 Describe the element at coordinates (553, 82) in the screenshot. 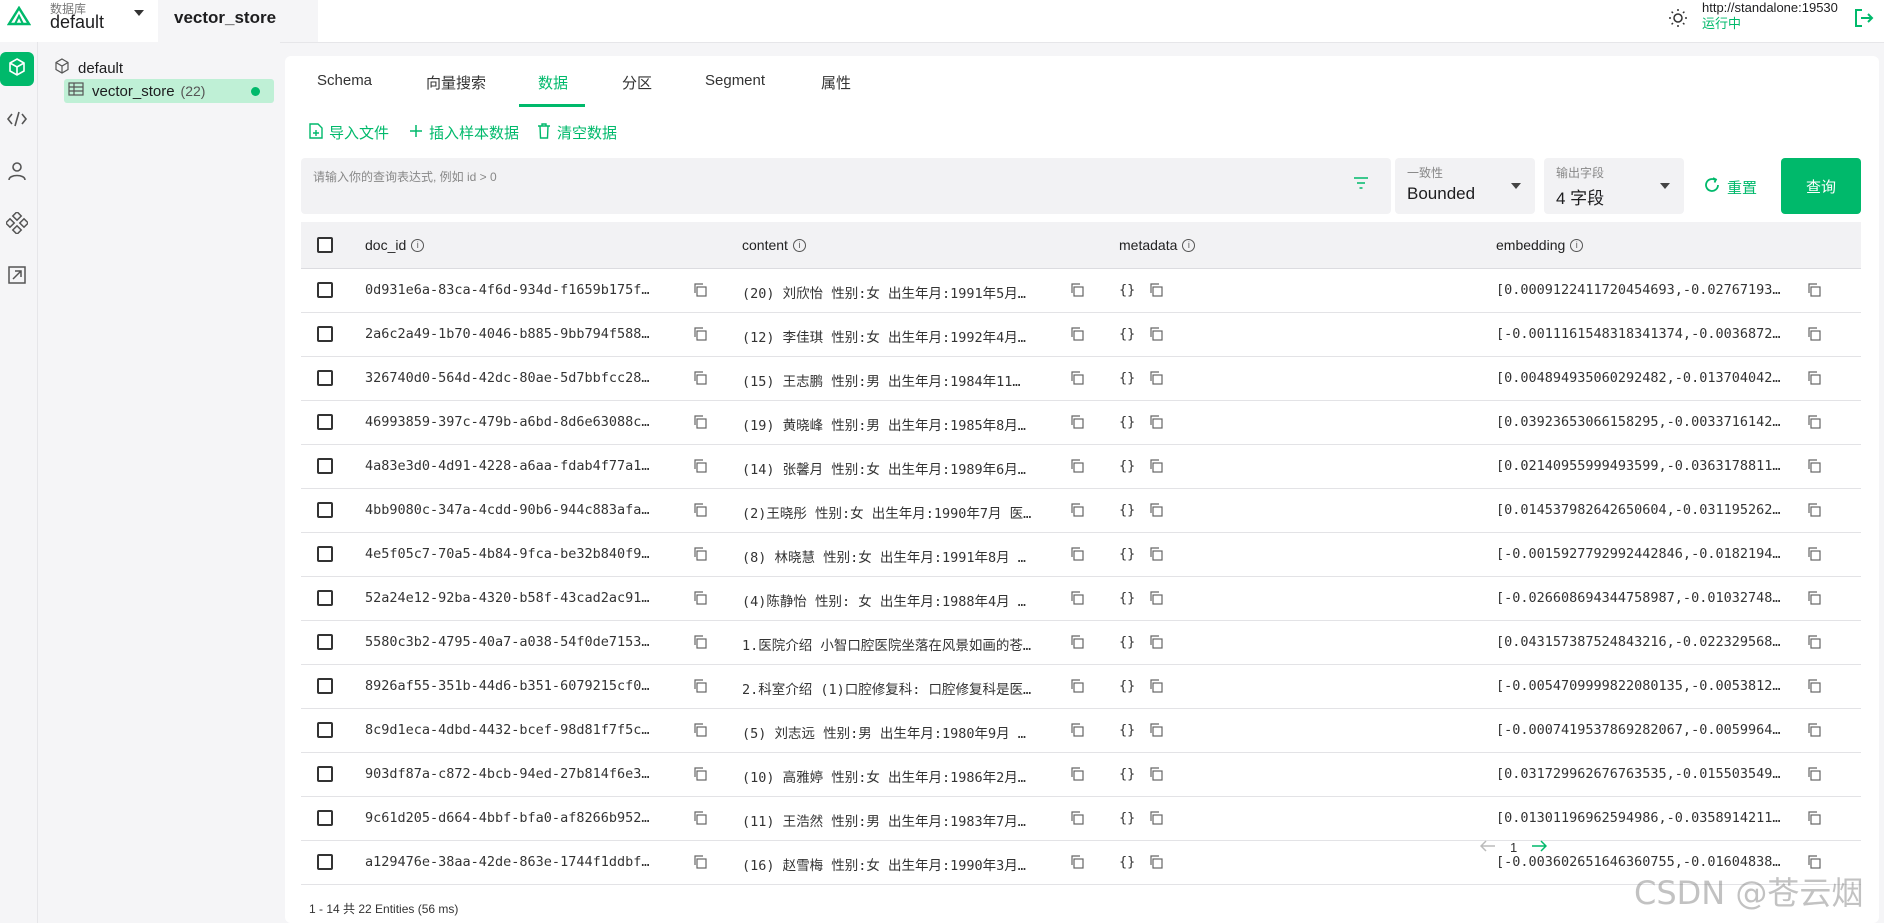

I see `tab-data: 数据` at that location.